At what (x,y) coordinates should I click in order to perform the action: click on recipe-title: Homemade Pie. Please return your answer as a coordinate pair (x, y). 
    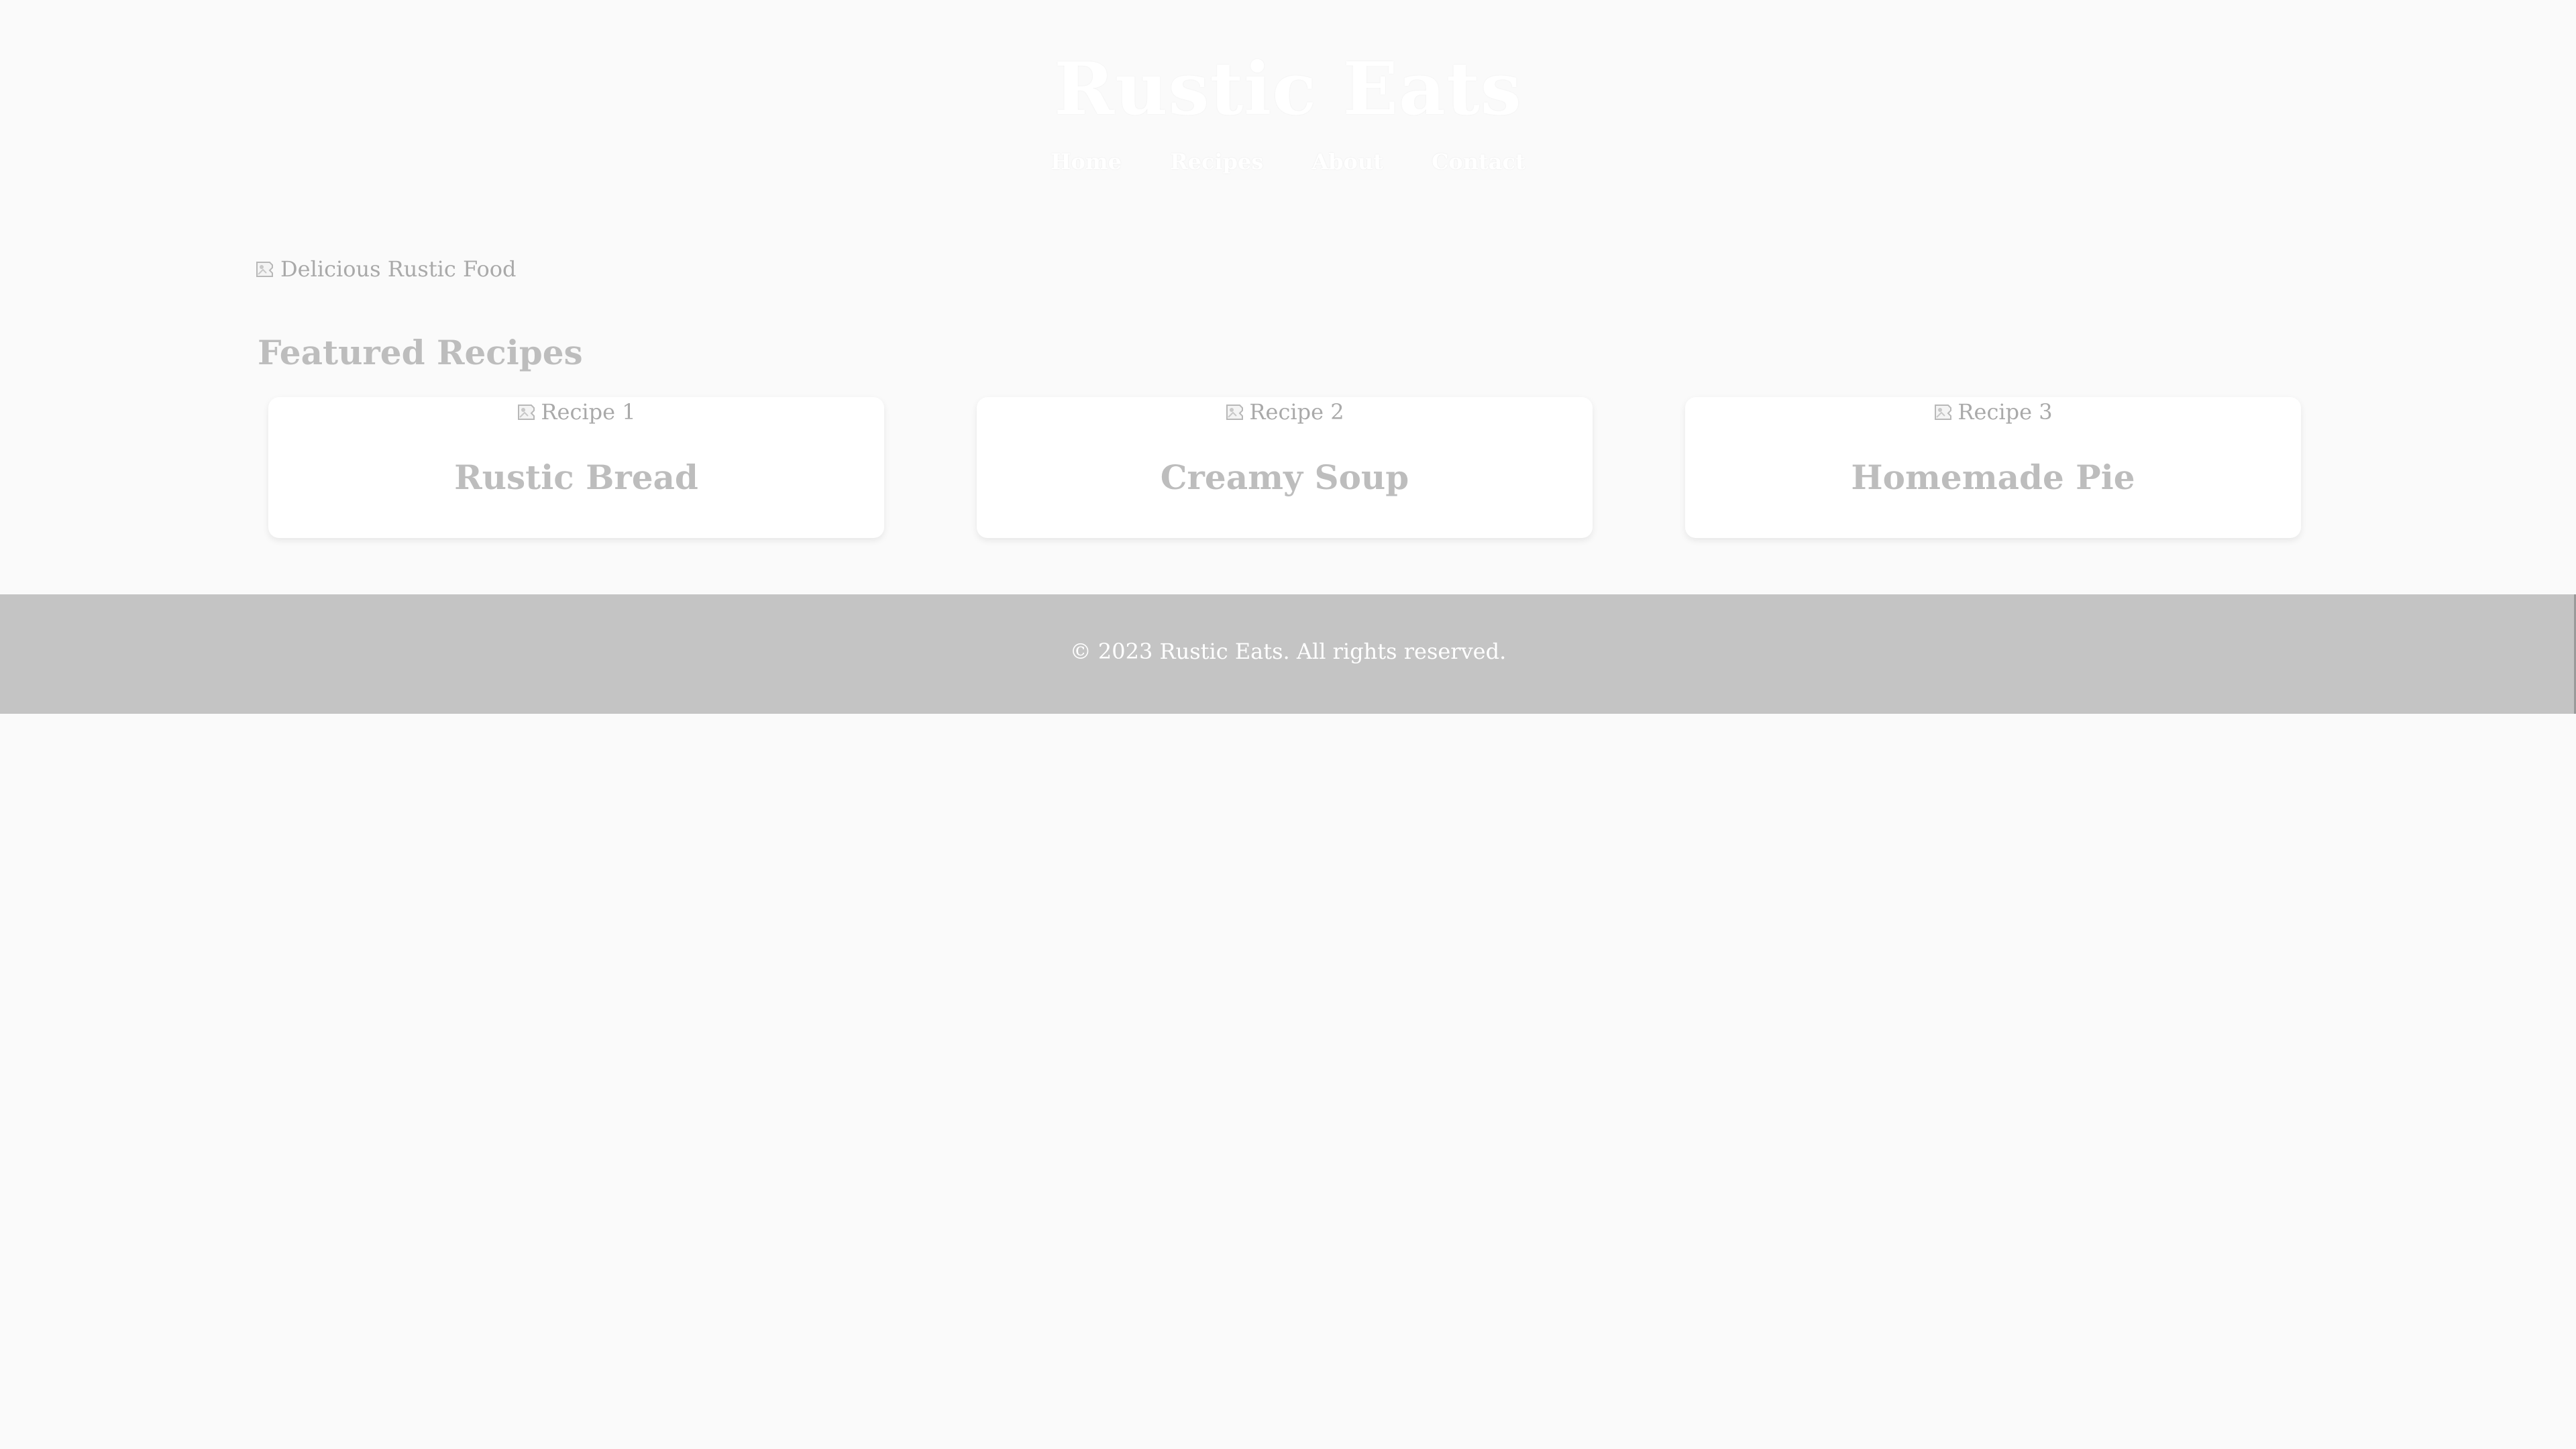
    Looking at the image, I should click on (1993, 477).